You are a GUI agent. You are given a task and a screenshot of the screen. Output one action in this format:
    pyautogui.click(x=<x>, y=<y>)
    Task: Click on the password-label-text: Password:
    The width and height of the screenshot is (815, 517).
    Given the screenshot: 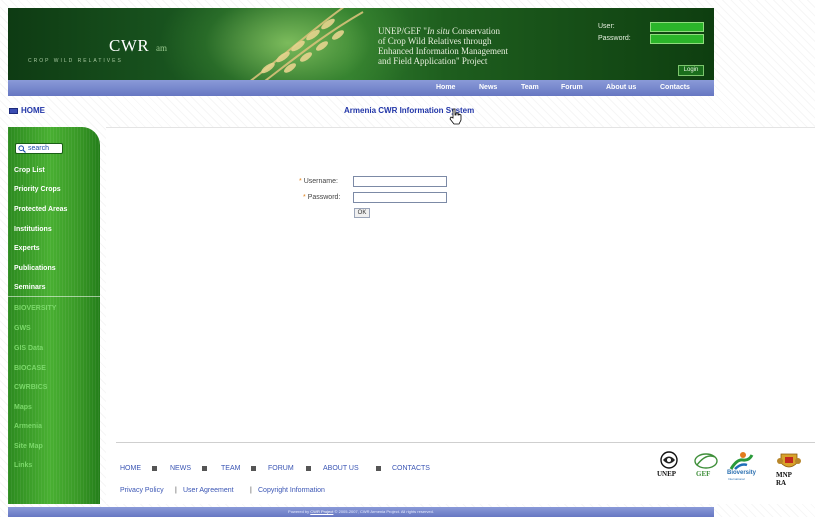 What is the action you would take?
    pyautogui.click(x=324, y=197)
    